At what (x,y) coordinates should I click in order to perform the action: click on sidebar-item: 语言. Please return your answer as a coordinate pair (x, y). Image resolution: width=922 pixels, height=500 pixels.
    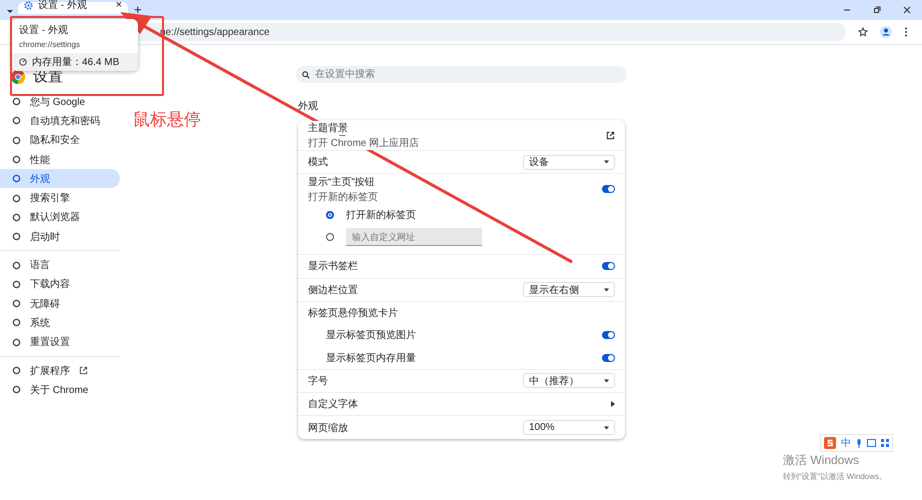
    Looking at the image, I should click on (60, 265).